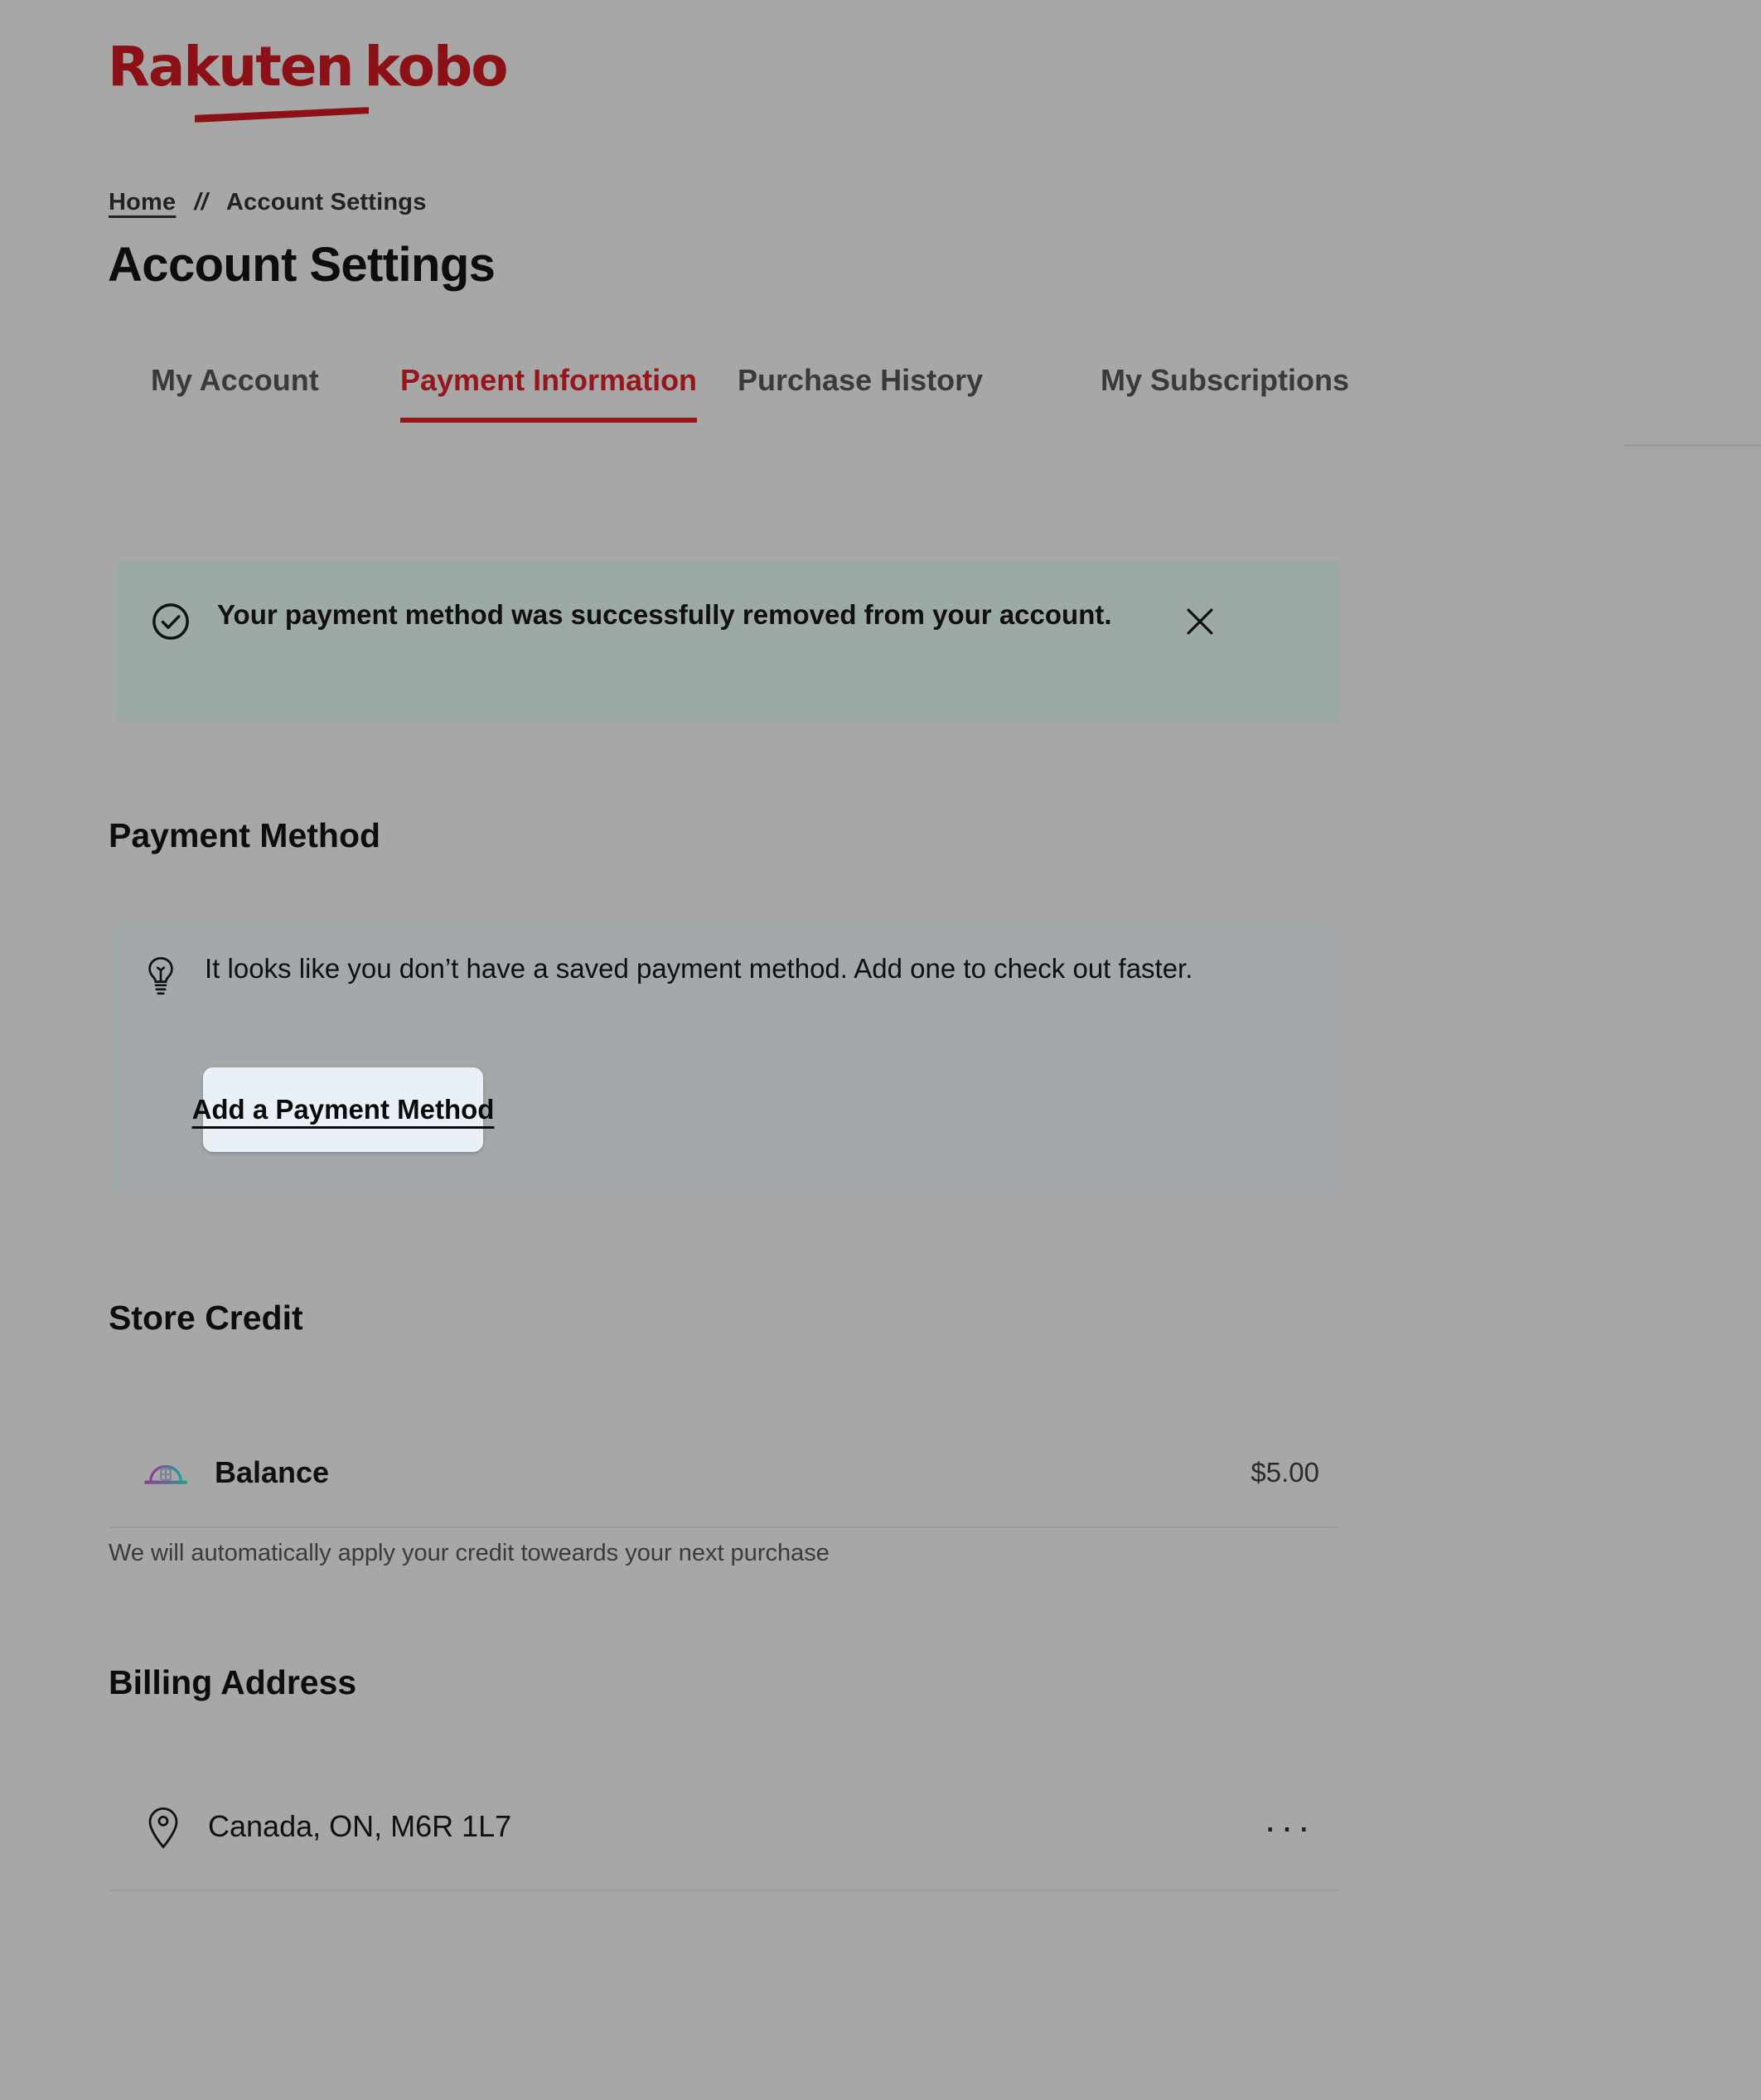 Image resolution: width=1761 pixels, height=2100 pixels. What do you see at coordinates (1285, 1473) in the screenshot?
I see `store-credit-balance-amount: $5.00` at bounding box center [1285, 1473].